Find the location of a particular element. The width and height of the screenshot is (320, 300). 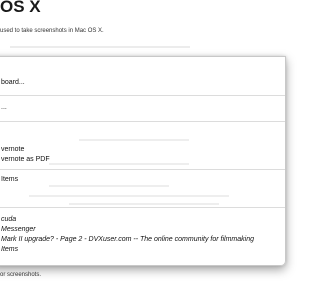

menu-item-evernote: vernote is located at coordinates (12, 149).